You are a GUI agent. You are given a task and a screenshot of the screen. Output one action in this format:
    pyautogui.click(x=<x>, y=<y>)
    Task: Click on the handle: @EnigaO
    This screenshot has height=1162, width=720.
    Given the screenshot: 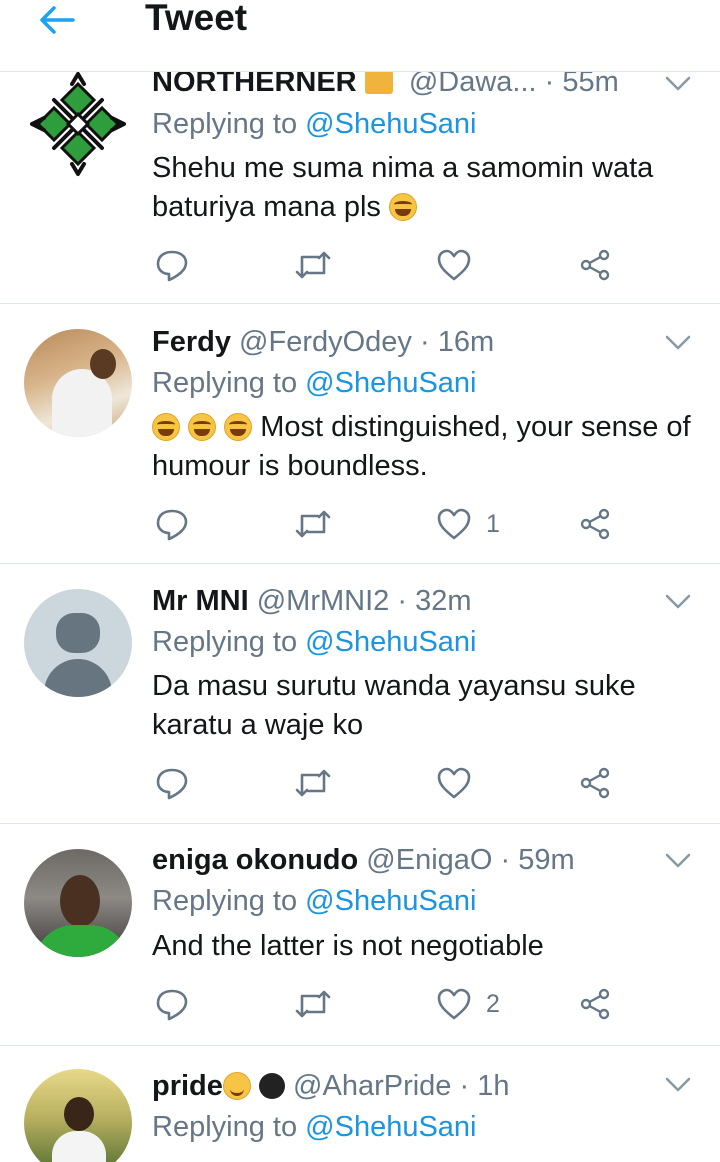 What is the action you would take?
    pyautogui.click(x=429, y=860)
    